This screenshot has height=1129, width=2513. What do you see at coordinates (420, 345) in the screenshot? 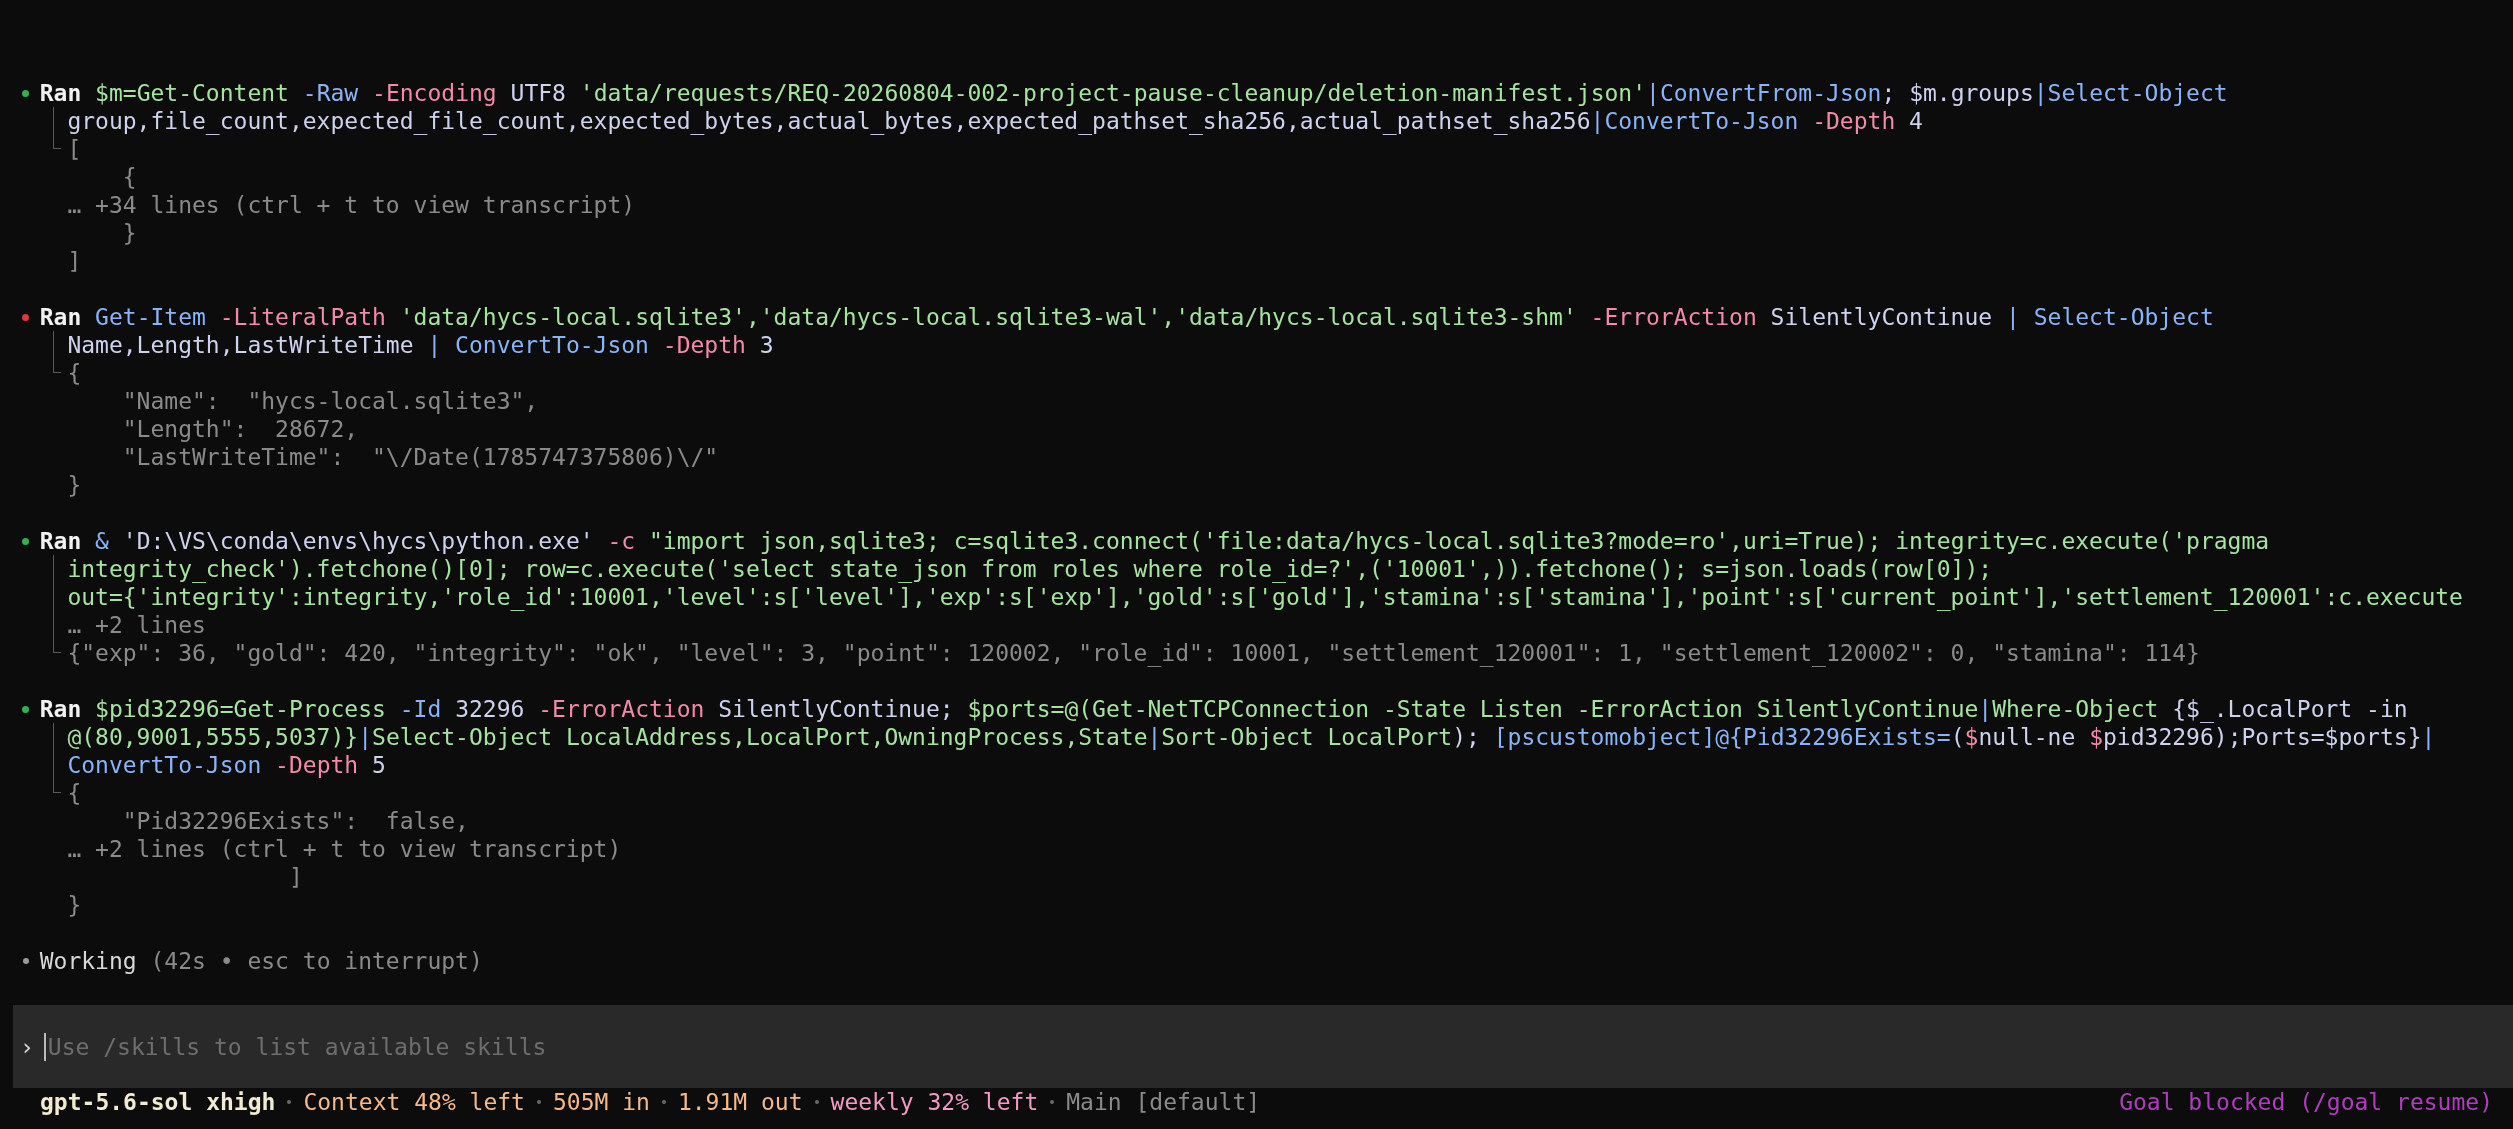
I see `command-line: Name,Length,LastWriteTime | ConvertTo-Json -Depth 3` at bounding box center [420, 345].